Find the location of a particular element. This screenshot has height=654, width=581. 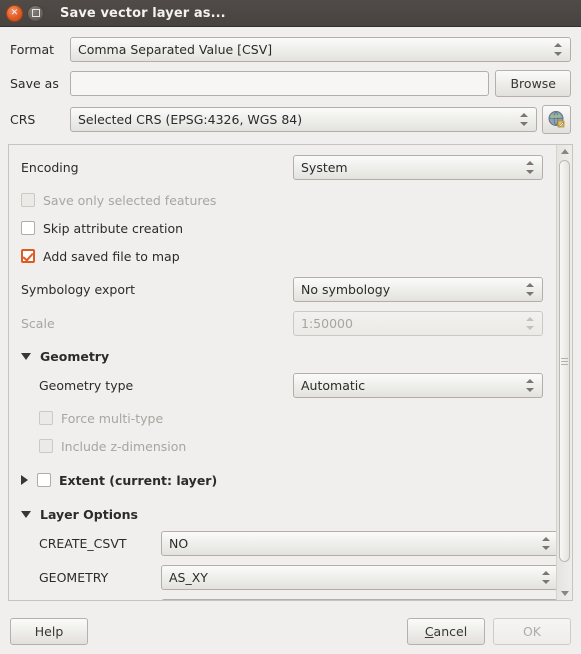

maximize-icon is located at coordinates (35, 13).